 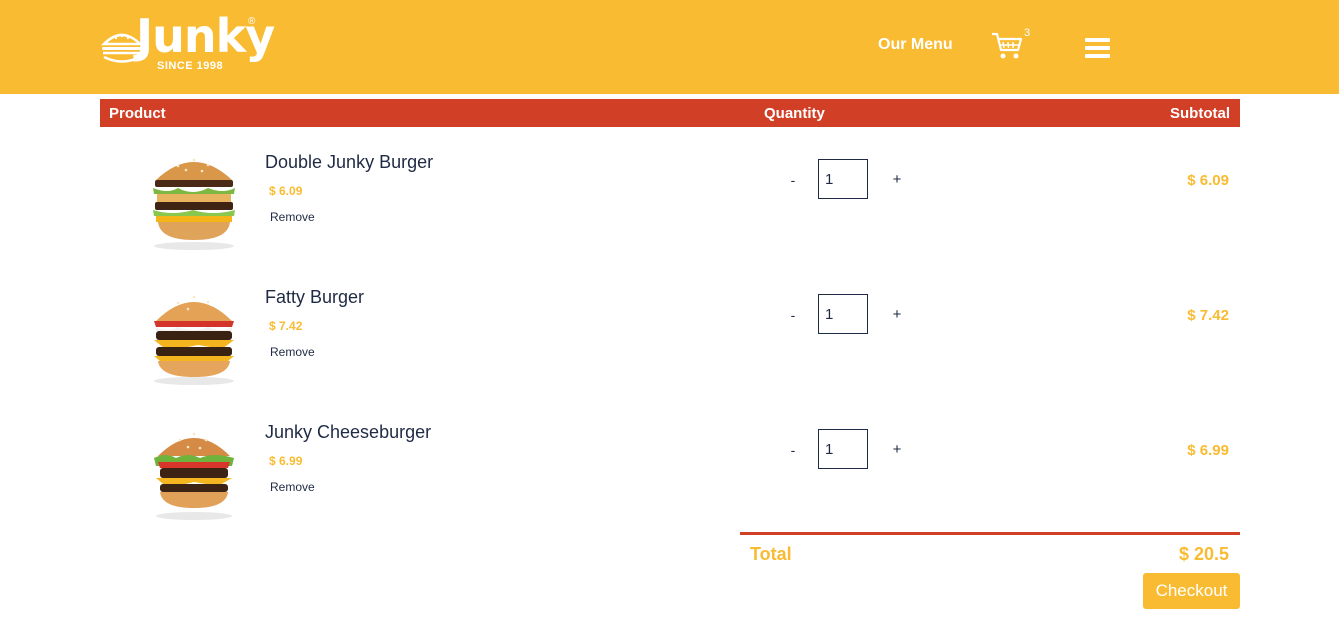 What do you see at coordinates (286, 326) in the screenshot?
I see `product-price: $ 7.42` at bounding box center [286, 326].